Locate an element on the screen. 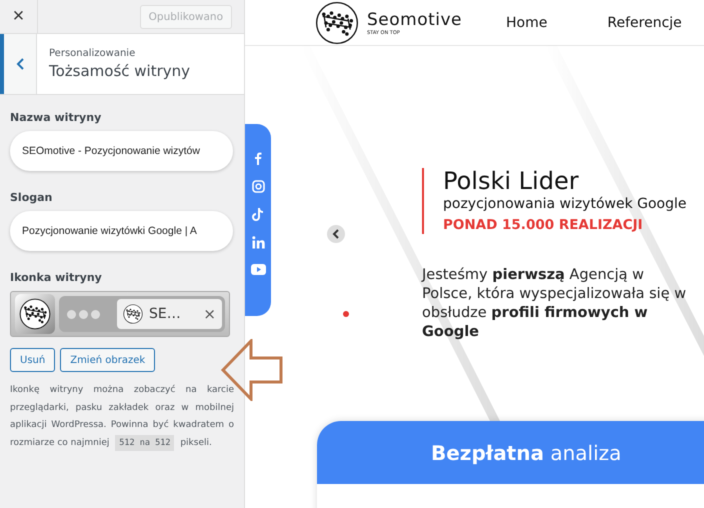 The height and width of the screenshot is (508, 704). facebook-icon is located at coordinates (258, 158).